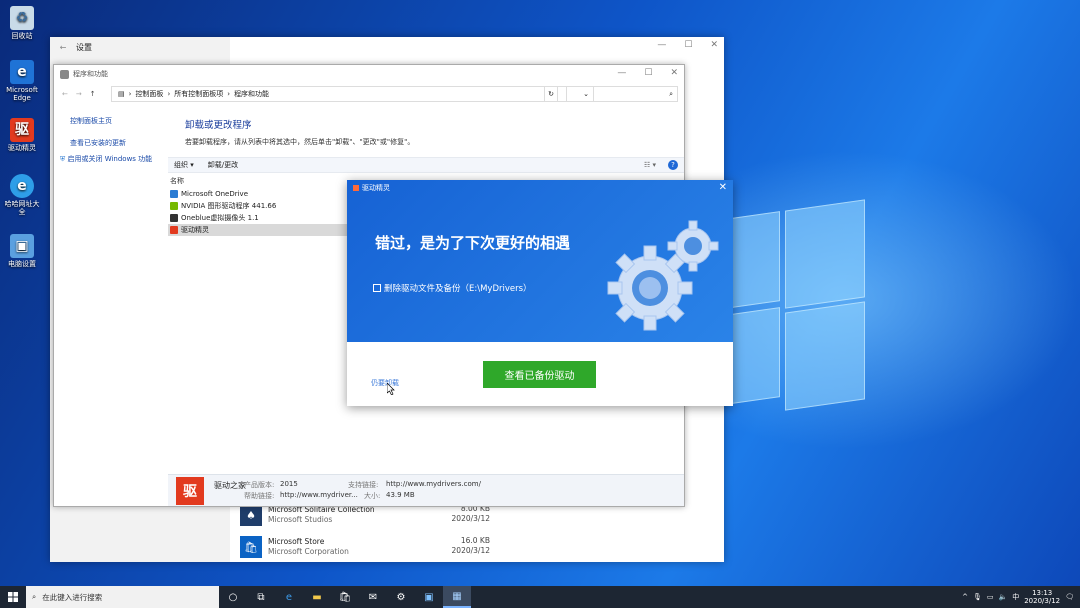 This screenshot has height=608, width=1080. What do you see at coordinates (174, 218) in the screenshot?
I see `camera-icon` at bounding box center [174, 218].